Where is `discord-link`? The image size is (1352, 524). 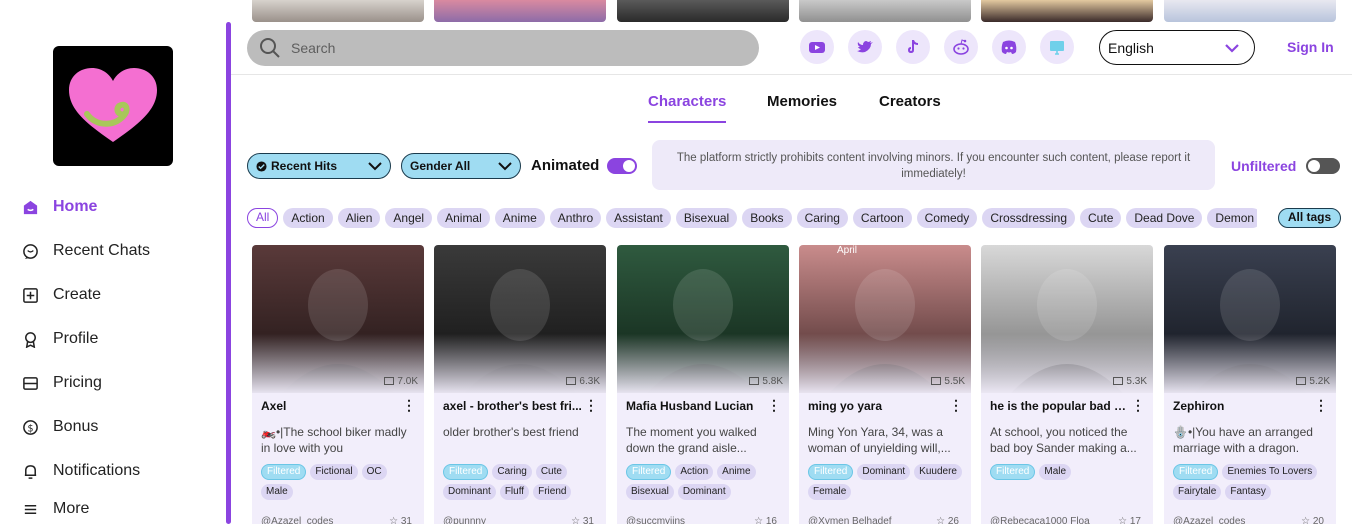 discord-link is located at coordinates (1009, 47).